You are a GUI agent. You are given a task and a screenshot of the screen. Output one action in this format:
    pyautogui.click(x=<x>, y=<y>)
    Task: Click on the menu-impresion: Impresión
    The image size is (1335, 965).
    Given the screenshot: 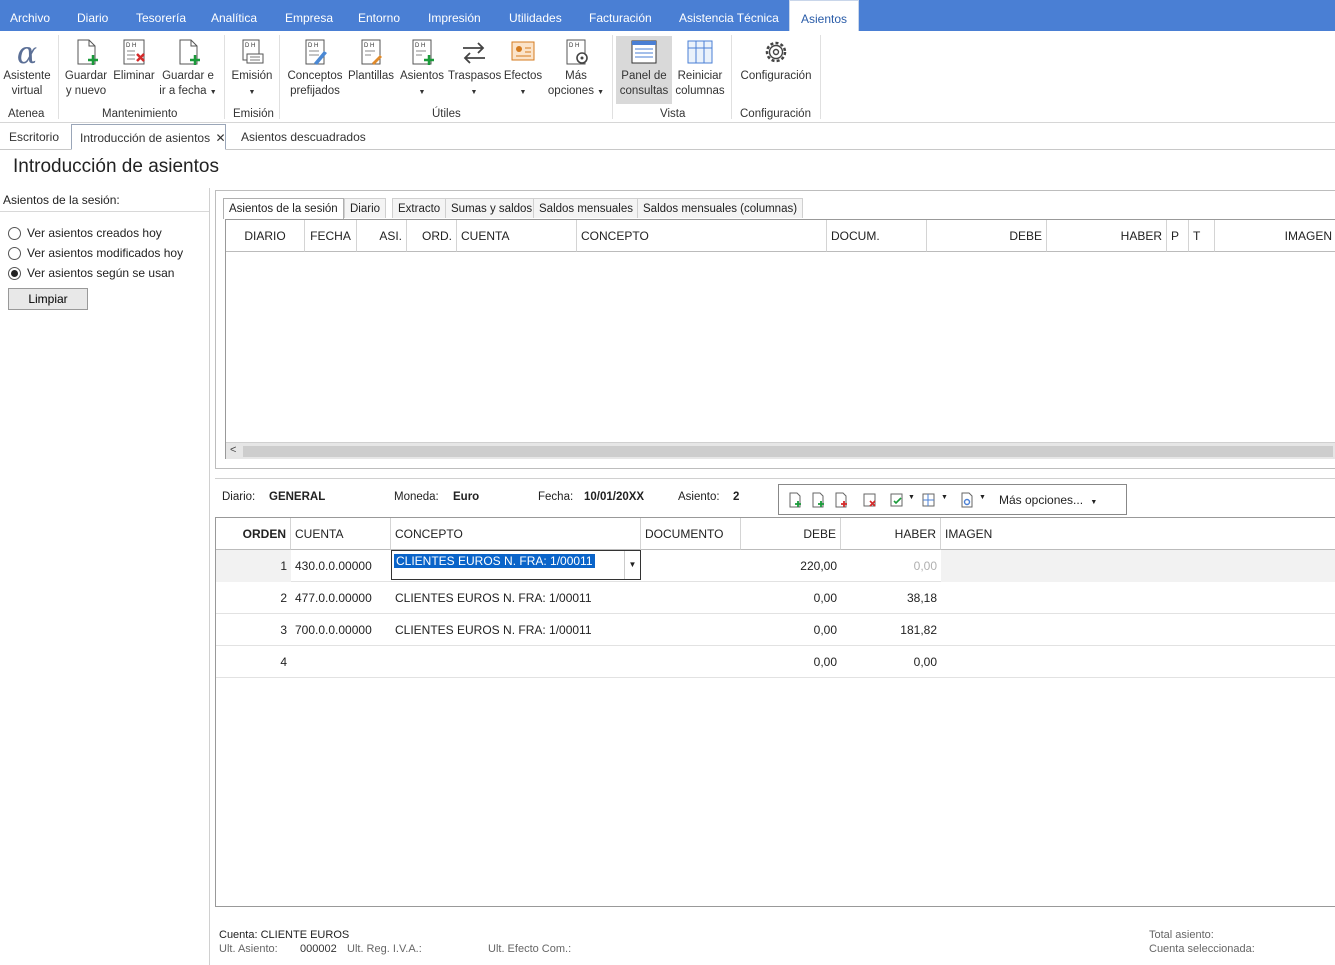 What is the action you would take?
    pyautogui.click(x=454, y=15)
    